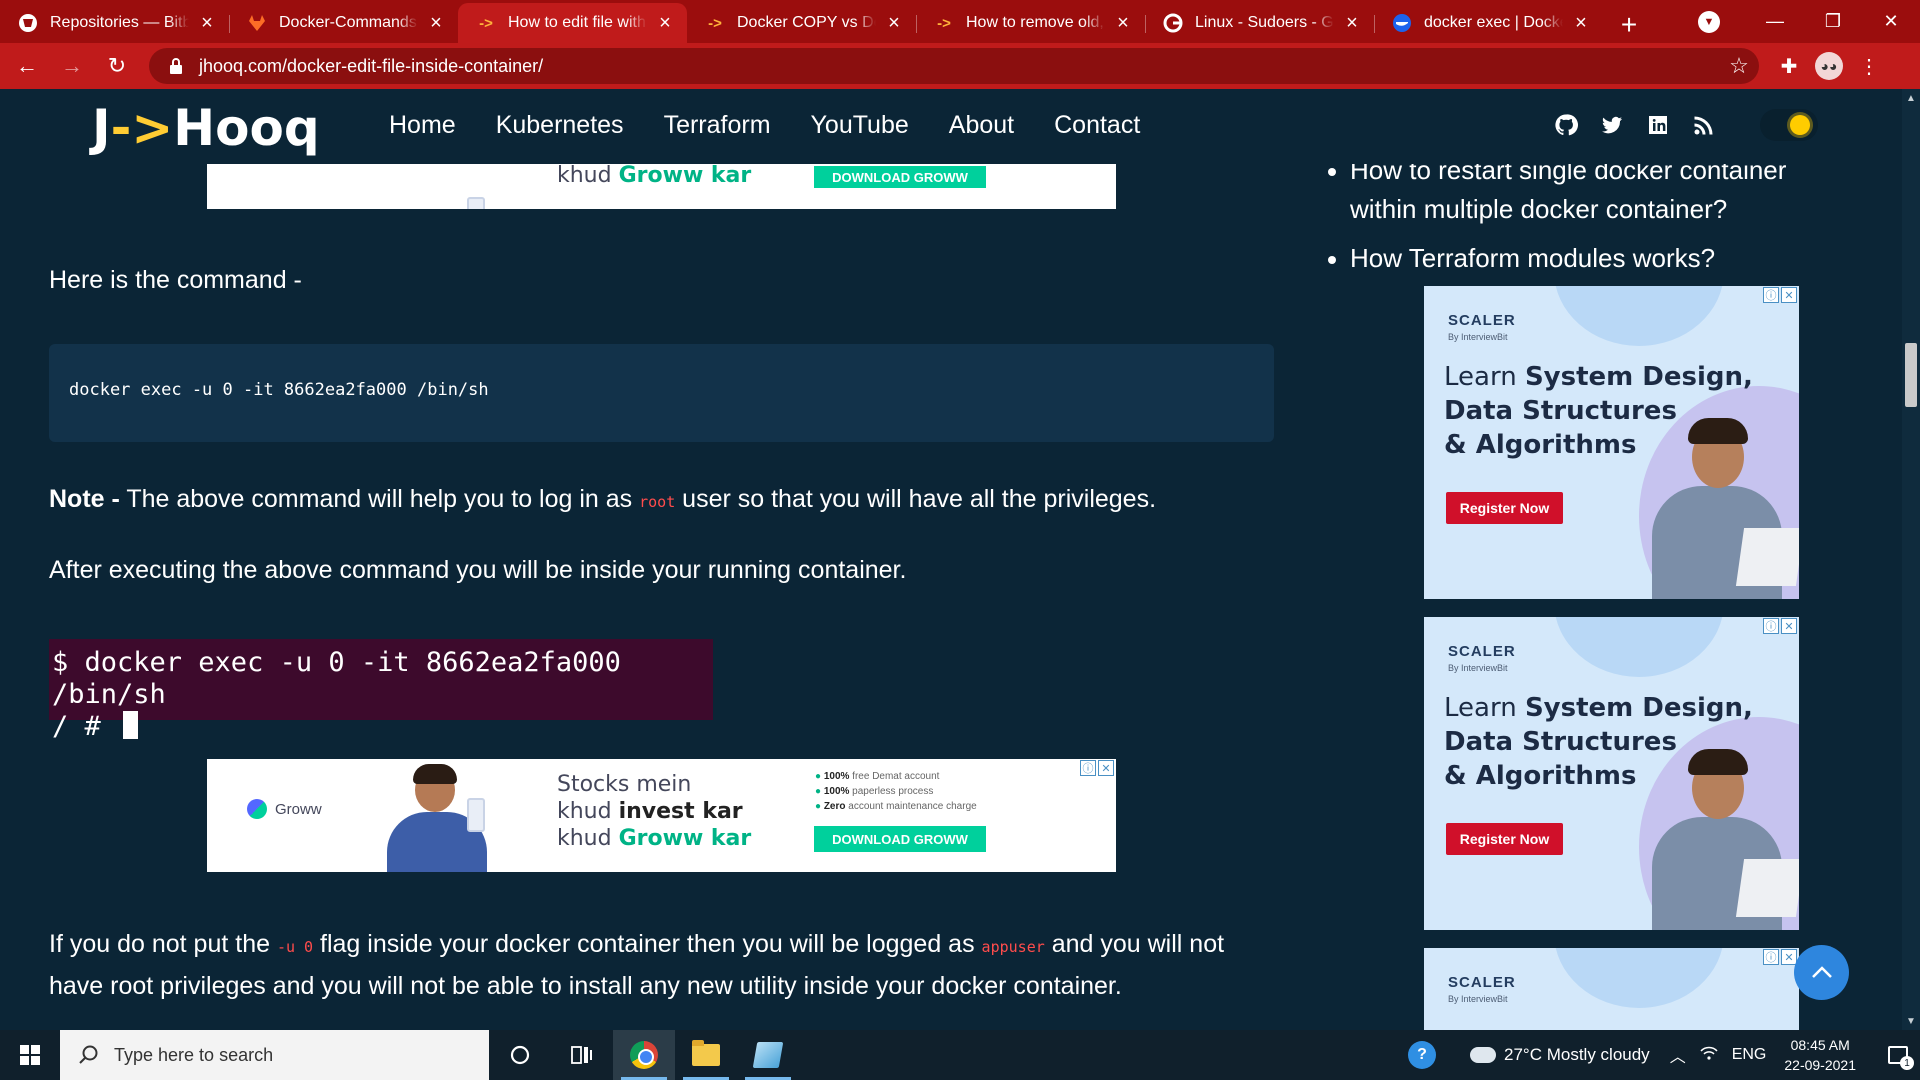 The width and height of the screenshot is (1920, 1080). I want to click on wifi-icon, so click(1709, 1055).